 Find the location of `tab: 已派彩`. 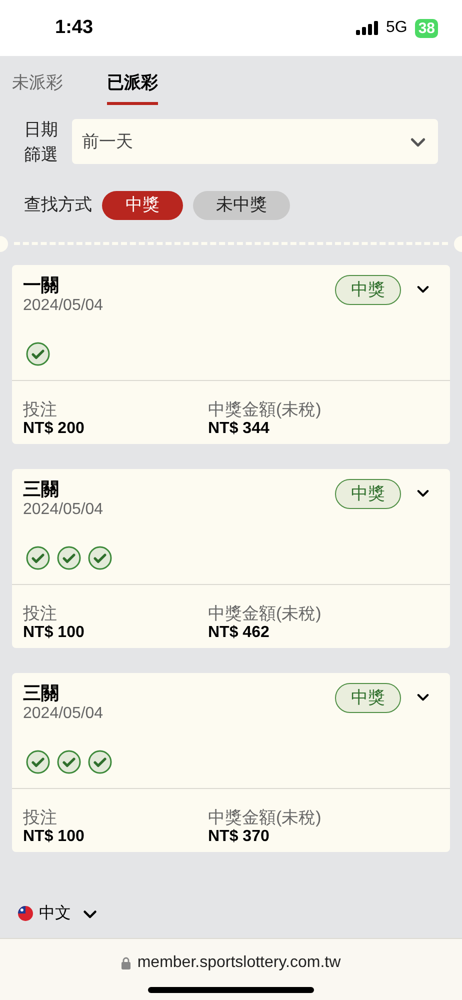

tab: 已派彩 is located at coordinates (132, 87).